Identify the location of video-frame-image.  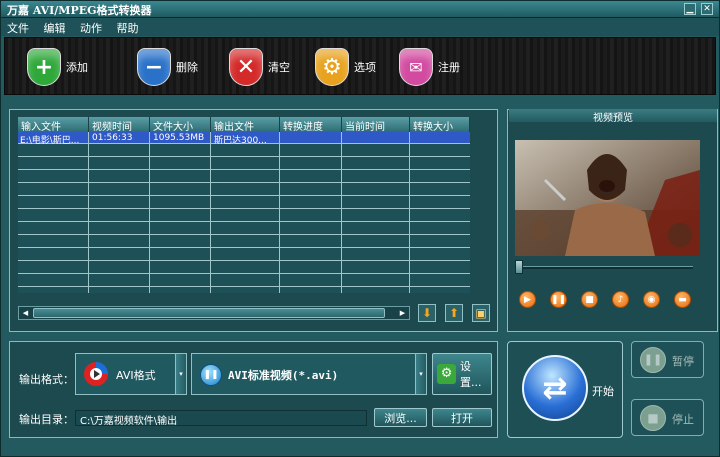
(607, 198).